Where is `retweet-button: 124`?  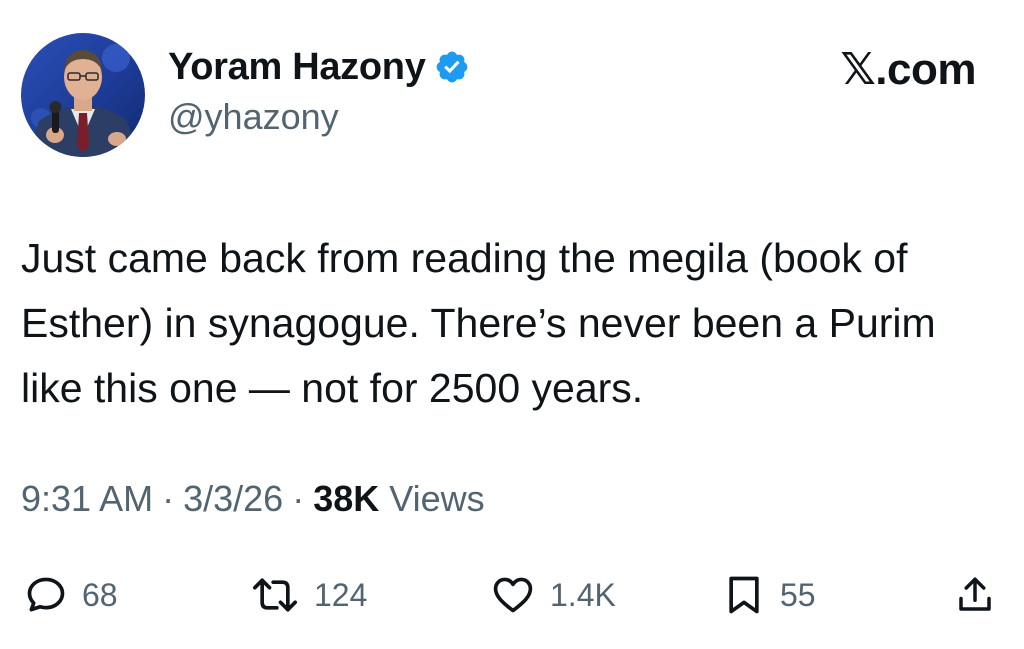 retweet-button: 124 is located at coordinates (308, 595).